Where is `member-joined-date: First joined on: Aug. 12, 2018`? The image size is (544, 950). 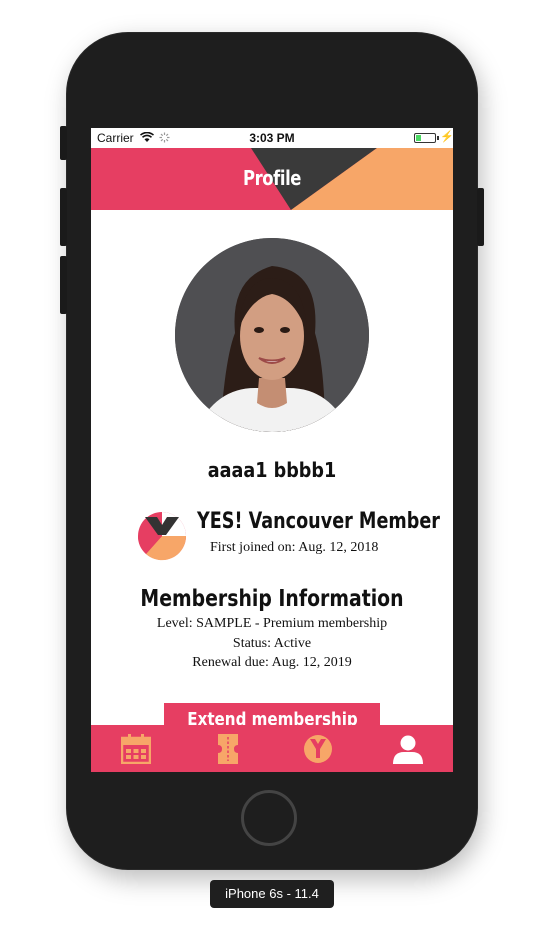 member-joined-date: First joined on: Aug. 12, 2018 is located at coordinates (294, 547).